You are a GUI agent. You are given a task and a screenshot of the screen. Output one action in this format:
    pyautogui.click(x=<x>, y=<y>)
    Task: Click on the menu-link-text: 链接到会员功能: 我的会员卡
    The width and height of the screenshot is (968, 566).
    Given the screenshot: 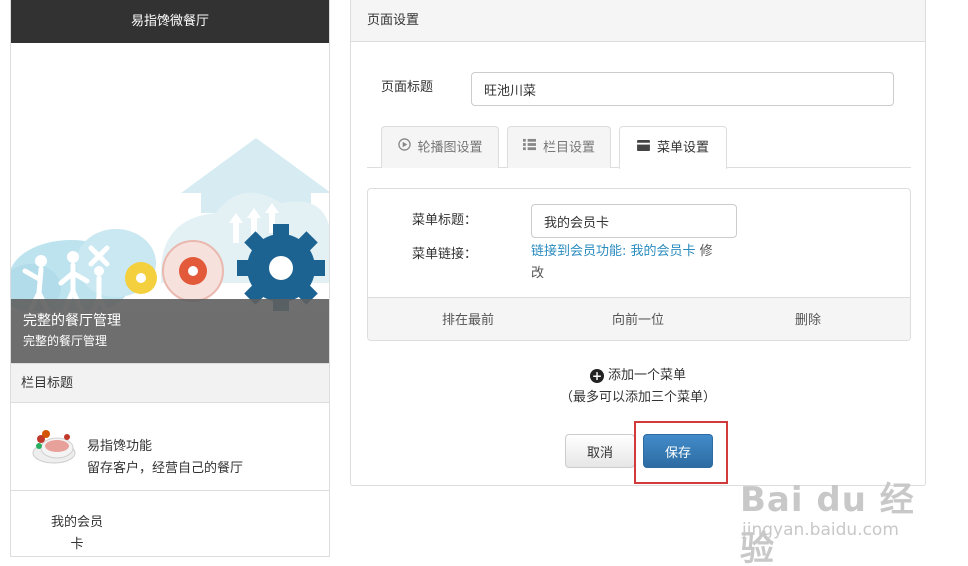 What is the action you would take?
    pyautogui.click(x=613, y=251)
    